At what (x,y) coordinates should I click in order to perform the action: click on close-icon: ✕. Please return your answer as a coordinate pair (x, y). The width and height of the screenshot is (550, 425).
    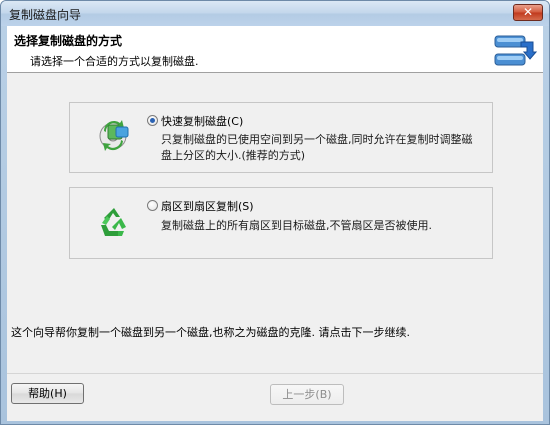
    Looking at the image, I should click on (528, 12).